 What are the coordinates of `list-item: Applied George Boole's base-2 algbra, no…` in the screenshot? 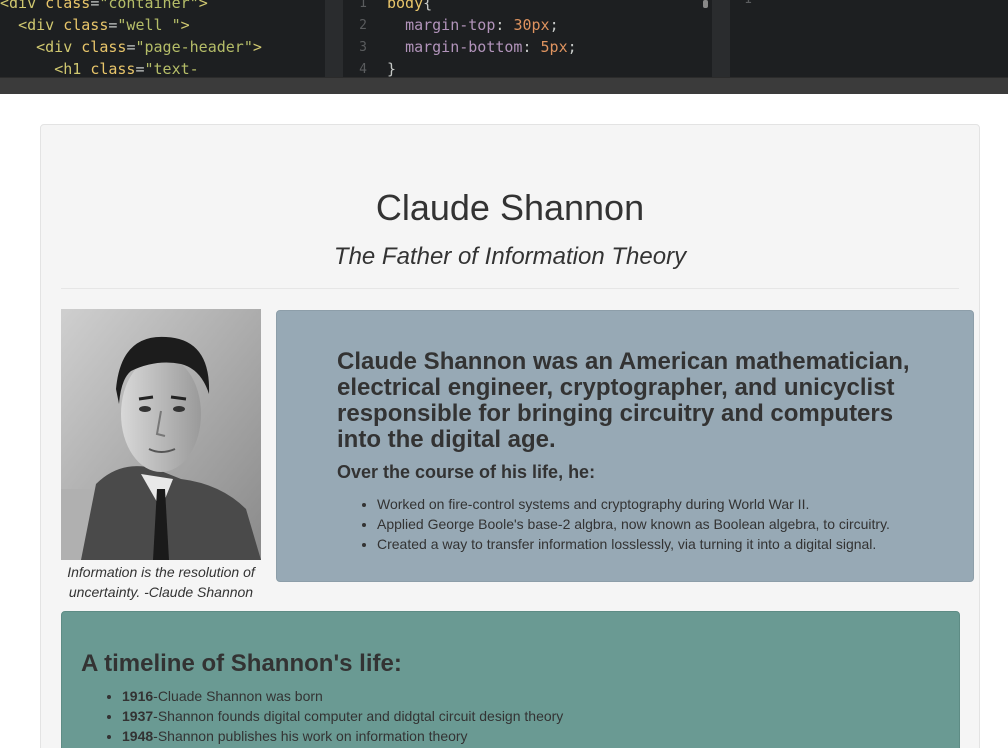 It's located at (633, 524).